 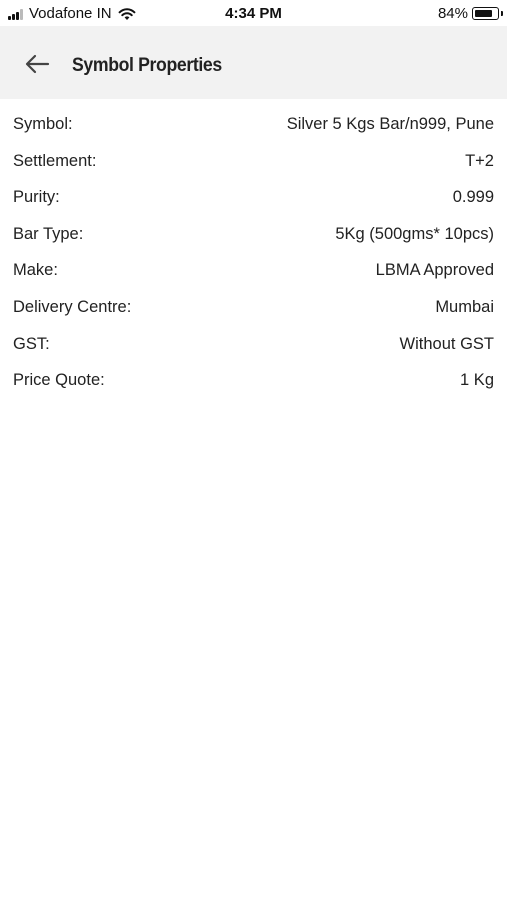 I want to click on property-value: T+2, so click(x=479, y=160).